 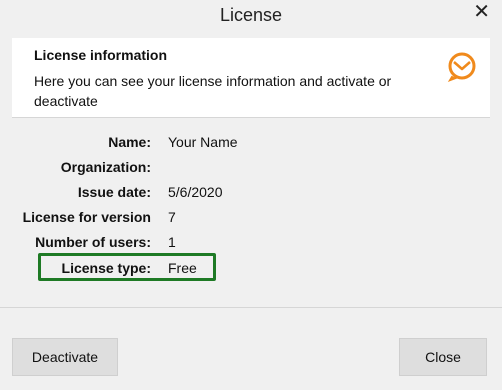 I want to click on field-label: Name:, so click(x=129, y=142).